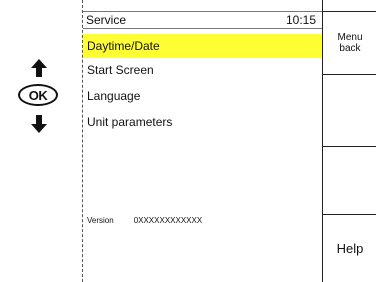 This screenshot has width=376, height=282. I want to click on menu-back-label: Menu back, so click(350, 43).